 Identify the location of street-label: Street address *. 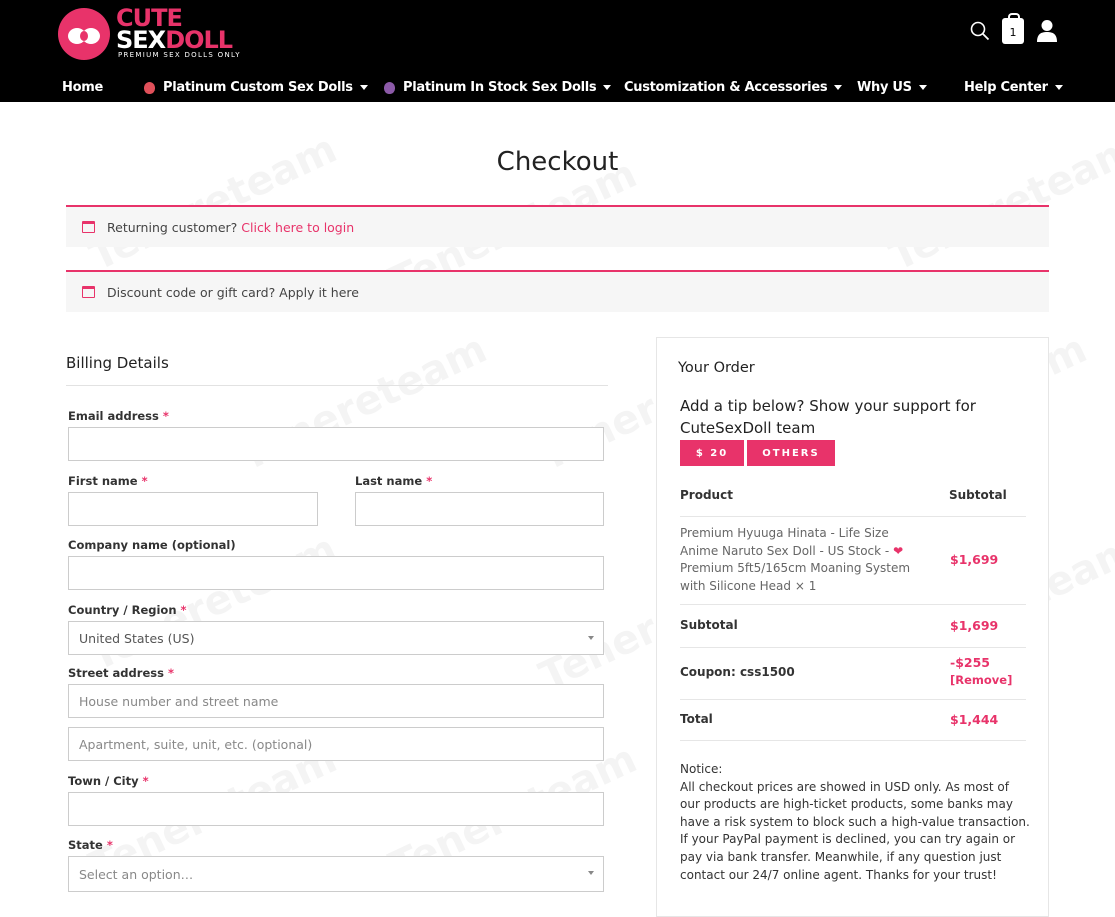
(121, 673).